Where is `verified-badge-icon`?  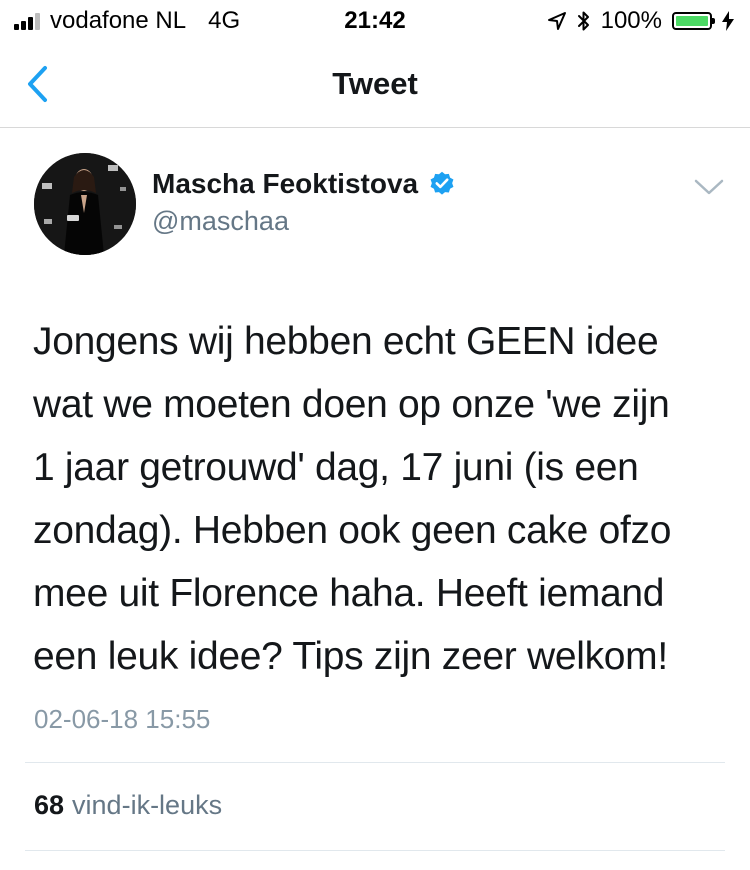
verified-badge-icon is located at coordinates (442, 183).